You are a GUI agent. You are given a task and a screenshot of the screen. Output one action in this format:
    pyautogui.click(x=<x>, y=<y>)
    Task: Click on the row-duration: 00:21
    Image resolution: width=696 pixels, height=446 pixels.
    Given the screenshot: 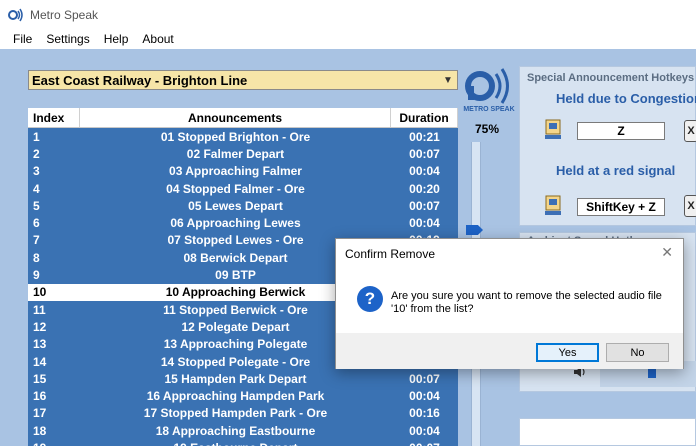 What is the action you would take?
    pyautogui.click(x=424, y=136)
    